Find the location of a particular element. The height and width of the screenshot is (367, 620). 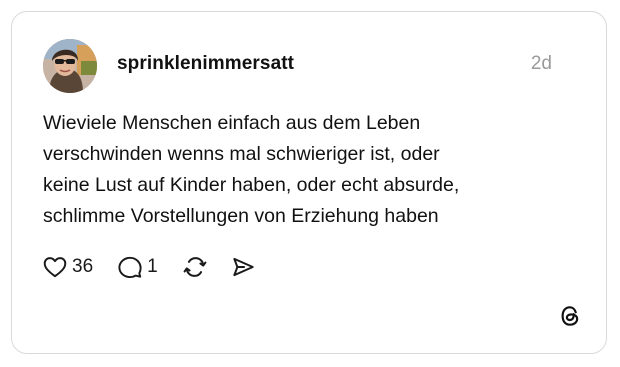

like-button: 36 is located at coordinates (67, 267).